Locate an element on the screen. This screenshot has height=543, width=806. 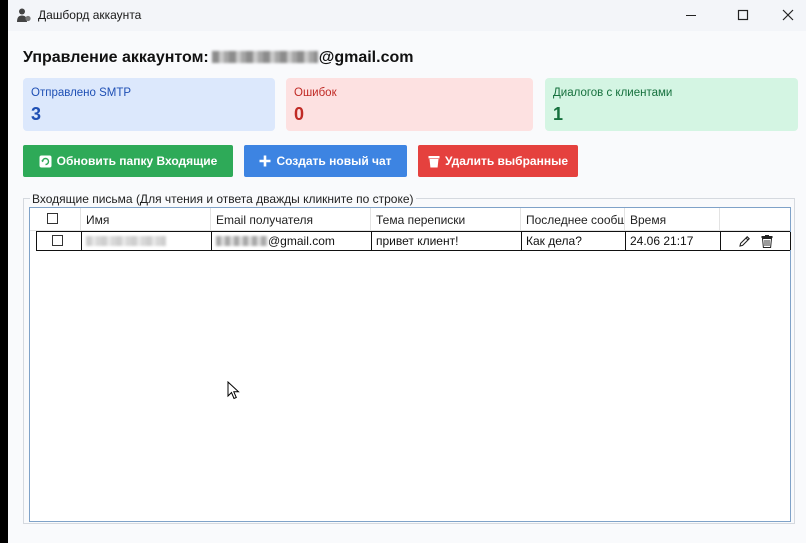
new-chat-button: Создать новый чат is located at coordinates (325, 161).